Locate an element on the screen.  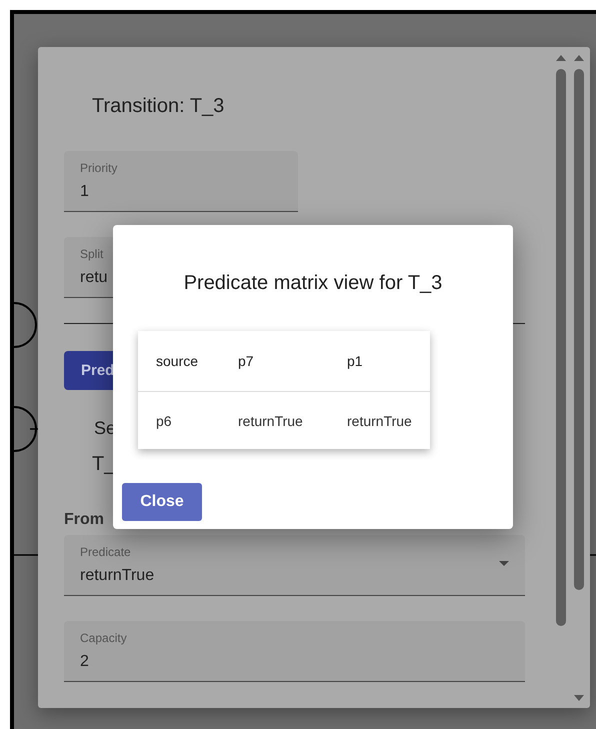
select-field: Predicate returnTrue is located at coordinates (294, 565).